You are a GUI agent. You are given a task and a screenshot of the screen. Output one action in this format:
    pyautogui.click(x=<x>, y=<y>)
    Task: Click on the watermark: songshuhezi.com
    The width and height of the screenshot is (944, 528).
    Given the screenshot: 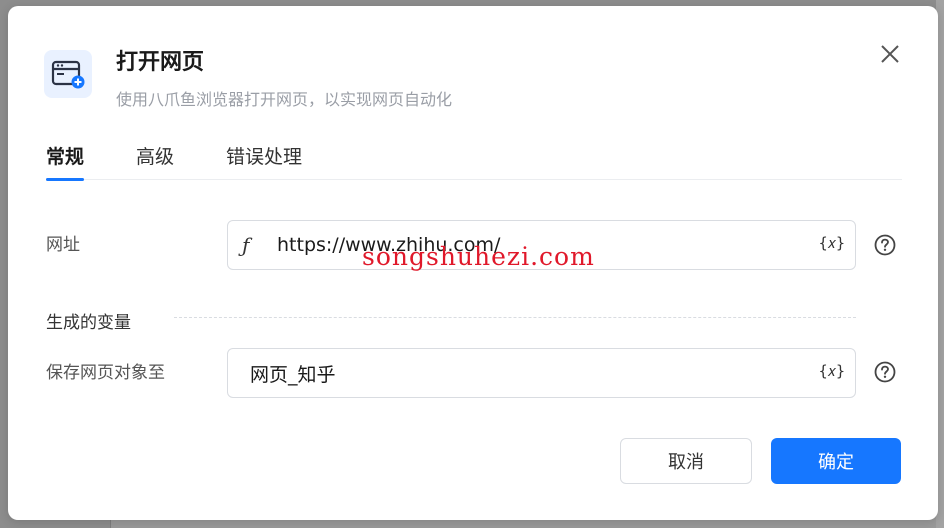 What is the action you would take?
    pyautogui.click(x=478, y=256)
    